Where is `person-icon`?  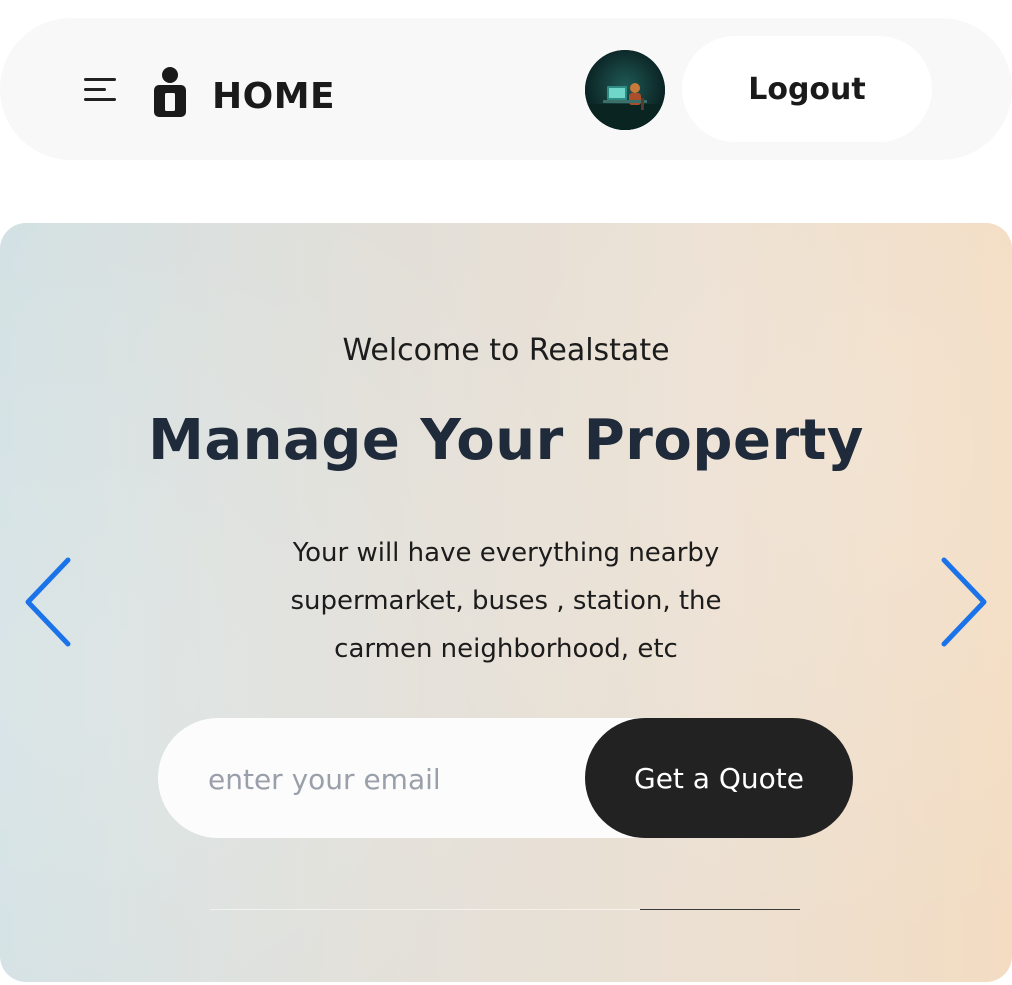
person-icon is located at coordinates (170, 92).